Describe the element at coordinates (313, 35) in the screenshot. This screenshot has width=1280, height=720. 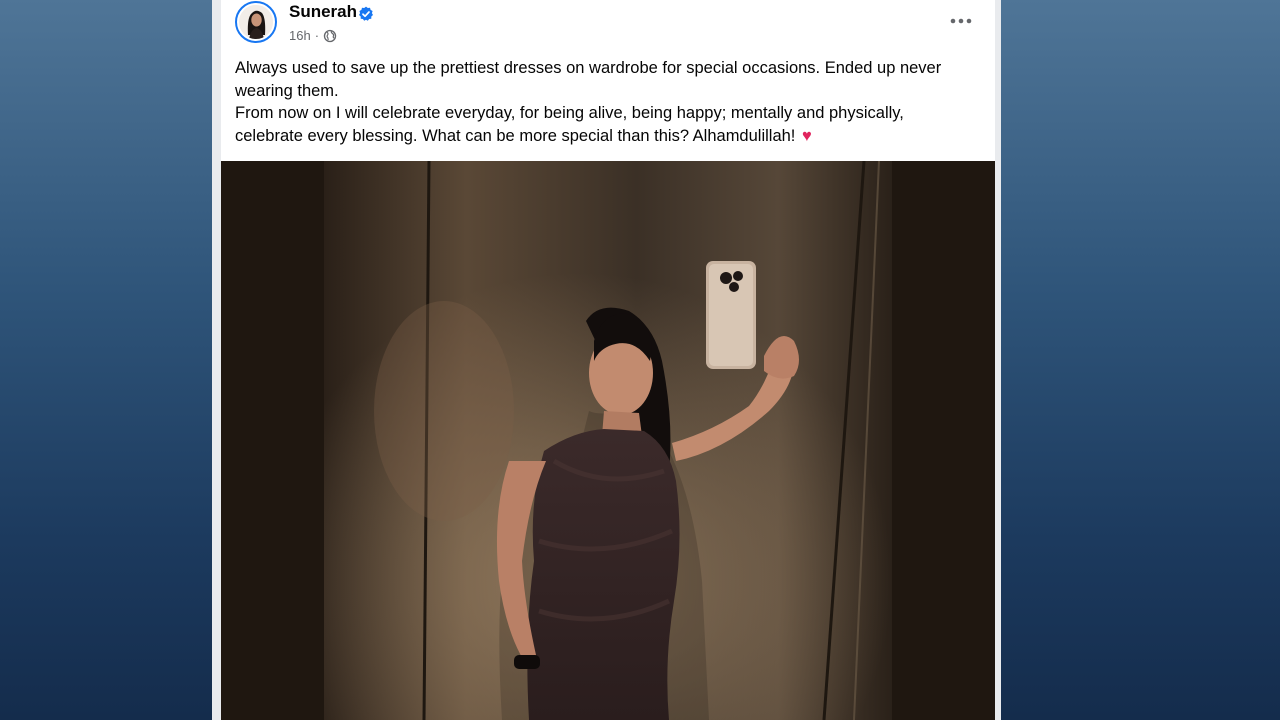
I see `post-meta: 16h ·` at that location.